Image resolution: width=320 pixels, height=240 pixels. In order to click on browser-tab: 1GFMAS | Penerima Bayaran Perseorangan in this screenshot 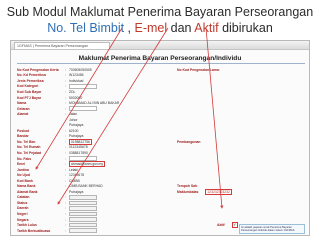, I will do `click(62, 45)`.